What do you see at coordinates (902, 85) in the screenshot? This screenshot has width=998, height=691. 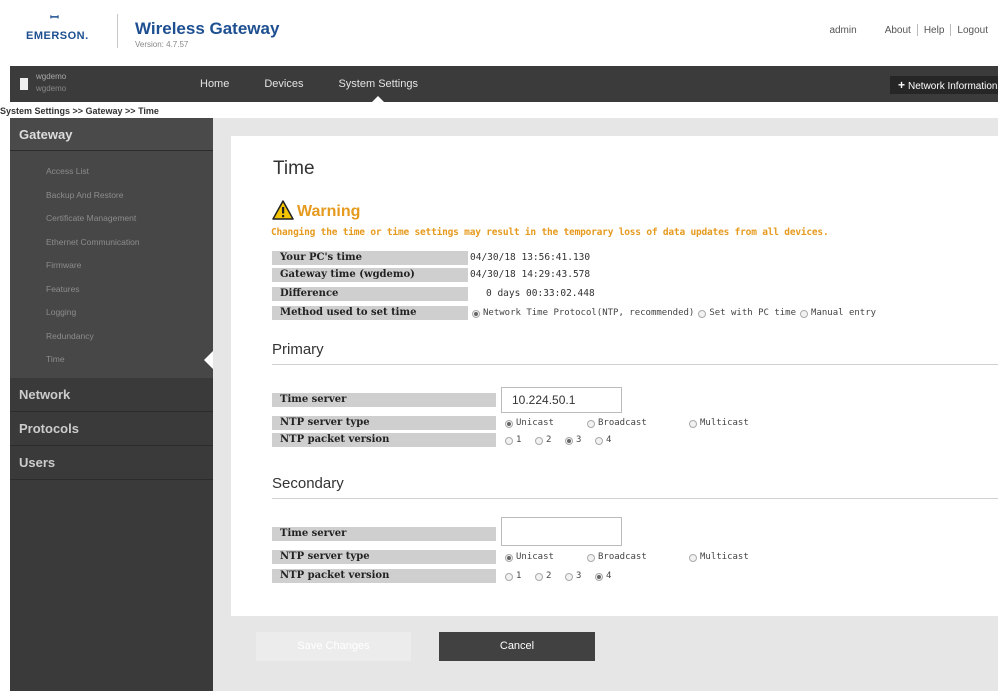 I see `plus-icon: +` at bounding box center [902, 85].